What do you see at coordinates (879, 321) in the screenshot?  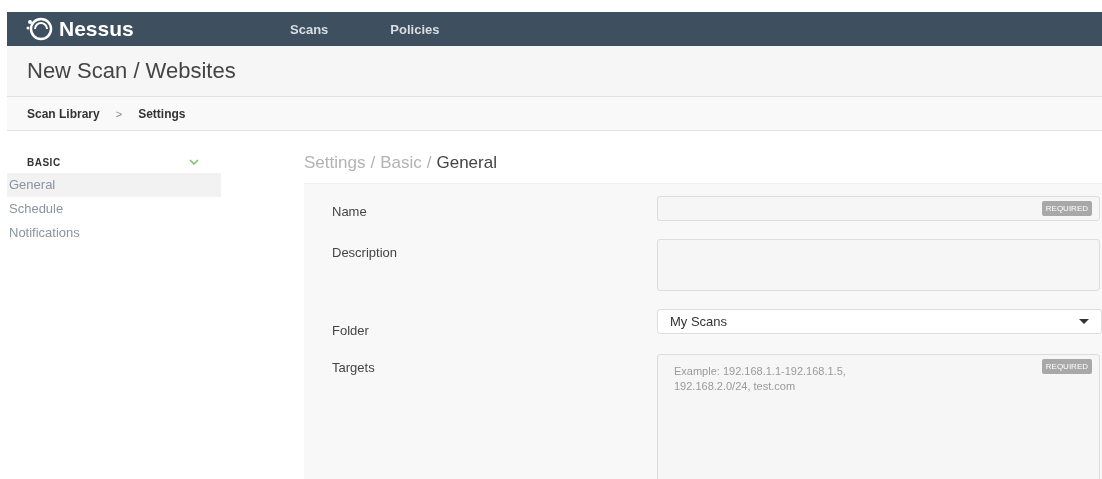 I see `folder-dropdown: My Scans` at bounding box center [879, 321].